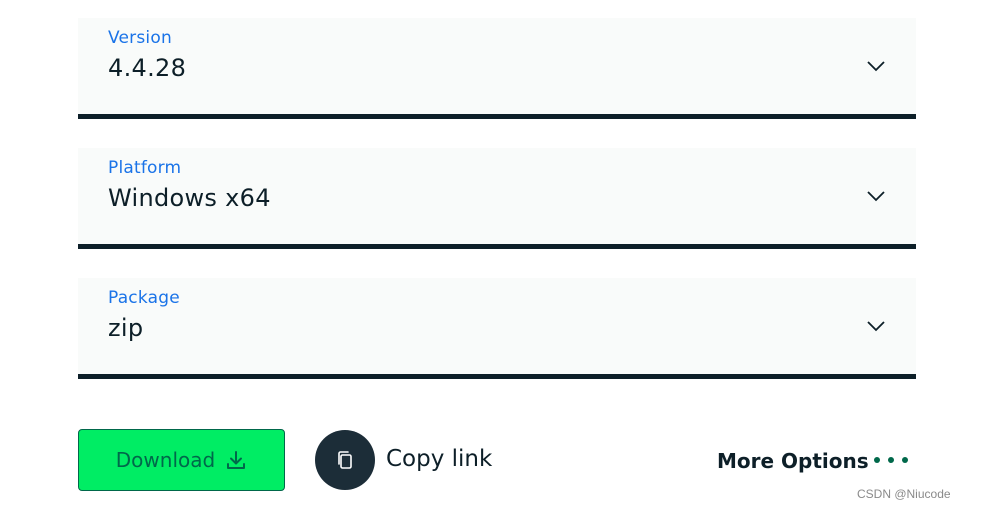 The width and height of the screenshot is (992, 509). What do you see at coordinates (793, 461) in the screenshot?
I see `more-options-link: More Options` at bounding box center [793, 461].